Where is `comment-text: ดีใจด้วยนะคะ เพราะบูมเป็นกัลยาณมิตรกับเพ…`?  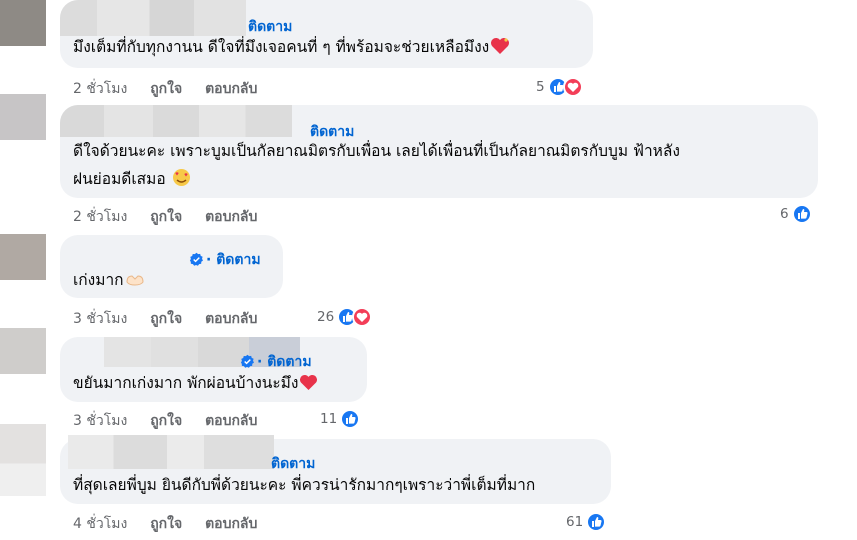 comment-text: ดีใจด้วยนะคะ เพราะบูมเป็นกัลยาณมิตรกับเพ… is located at coordinates (376, 166).